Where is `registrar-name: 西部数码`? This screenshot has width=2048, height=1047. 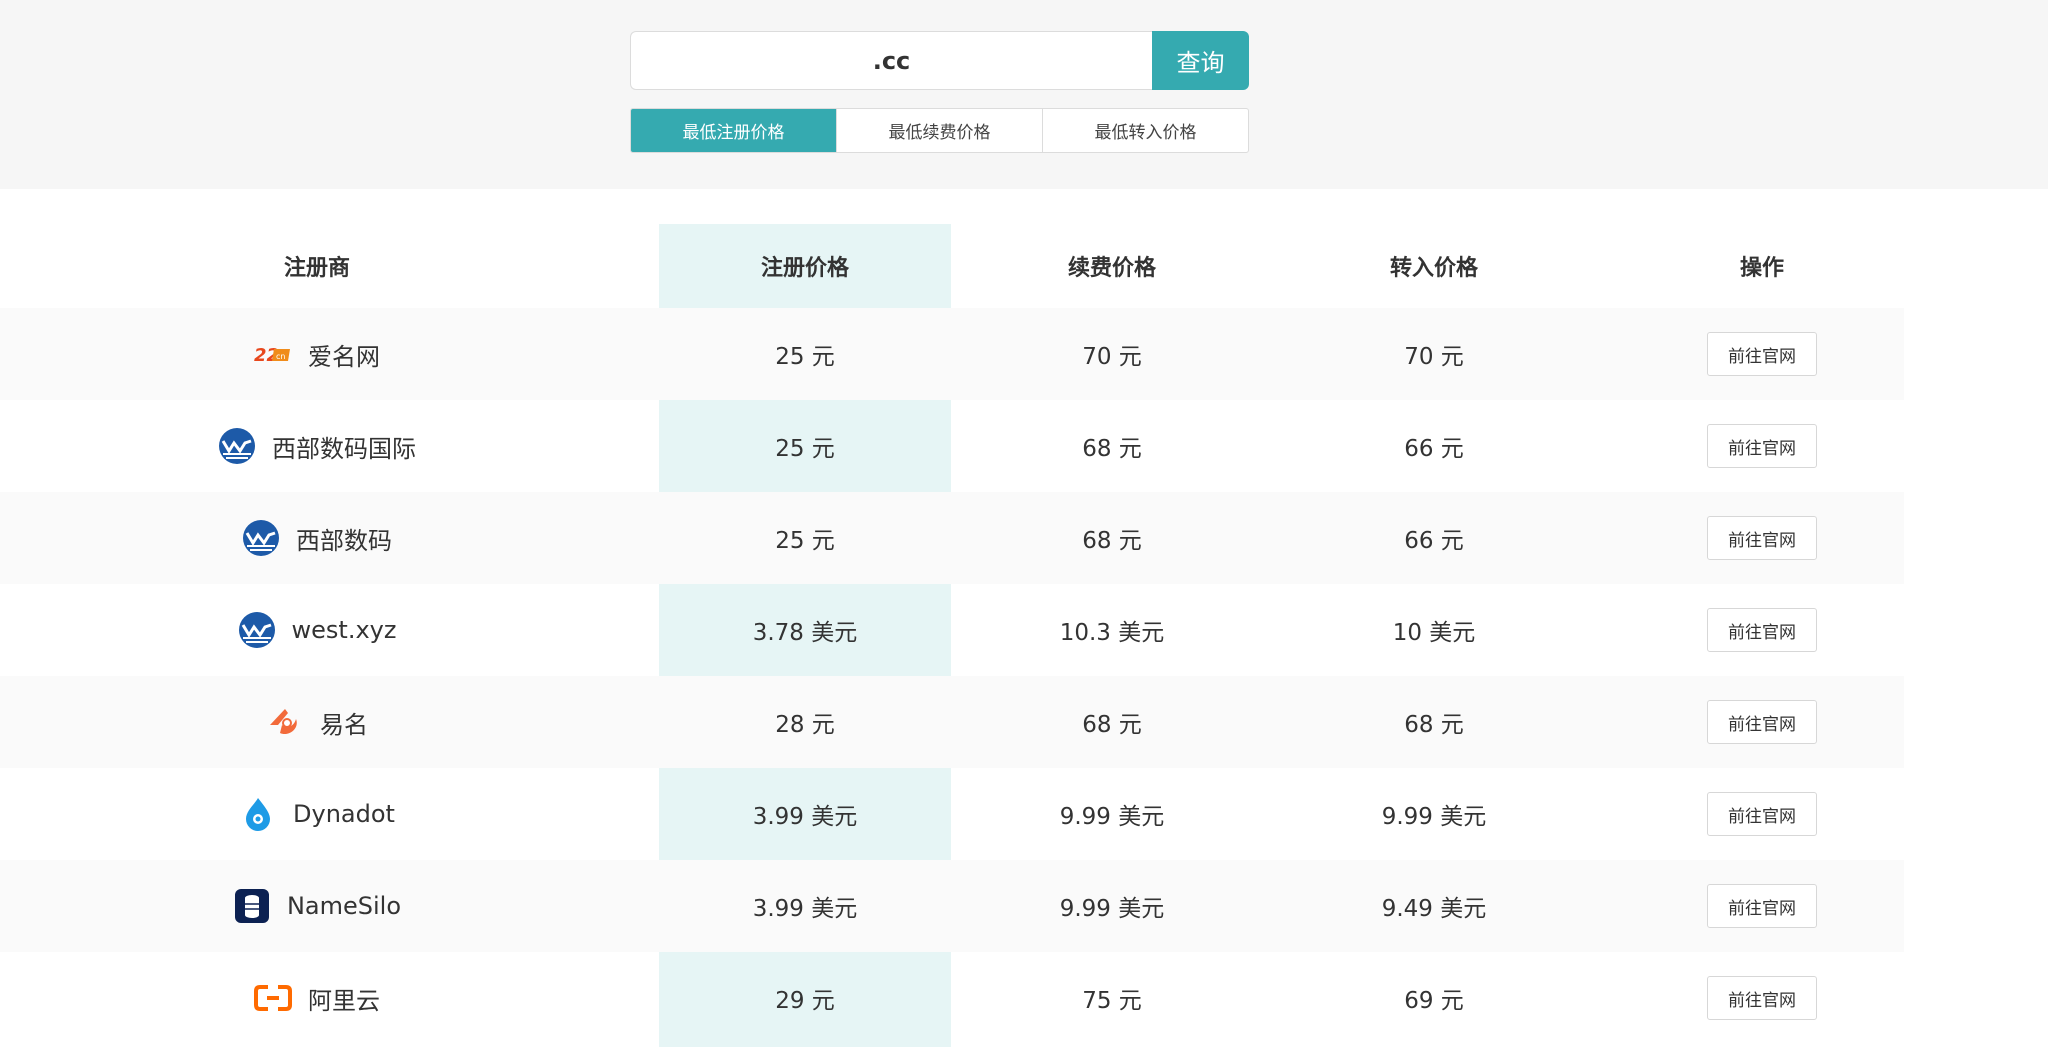
registrar-name: 西部数码 is located at coordinates (344, 540).